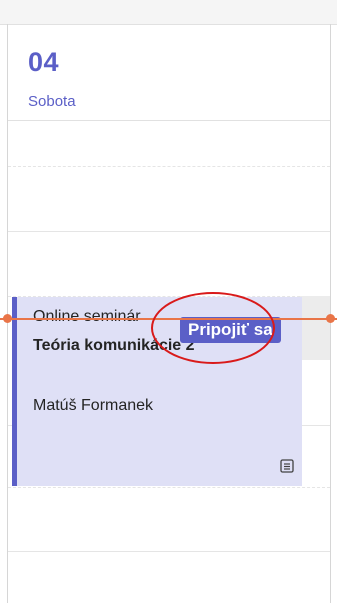  I want to click on day-name: Sobota, so click(52, 101).